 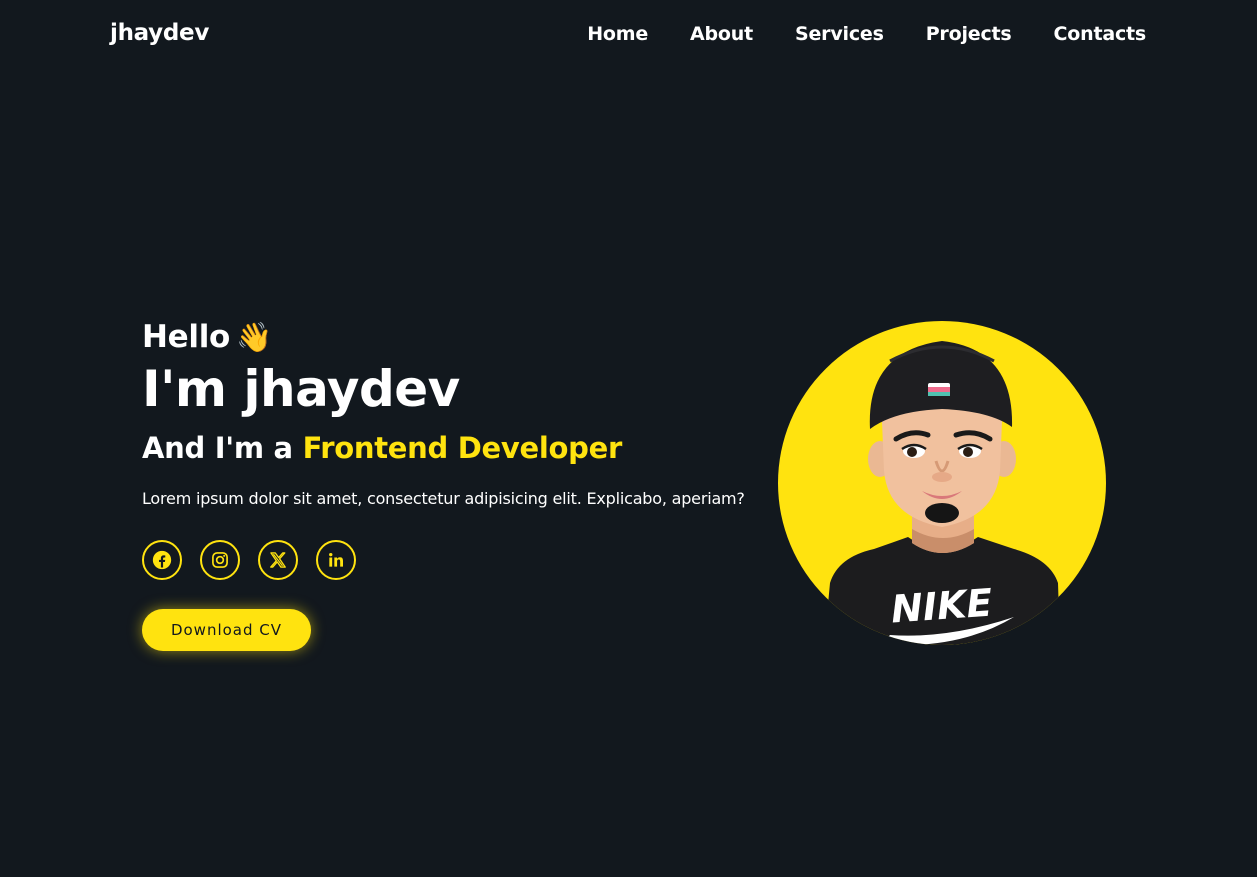 I want to click on social-links, so click(x=452, y=560).